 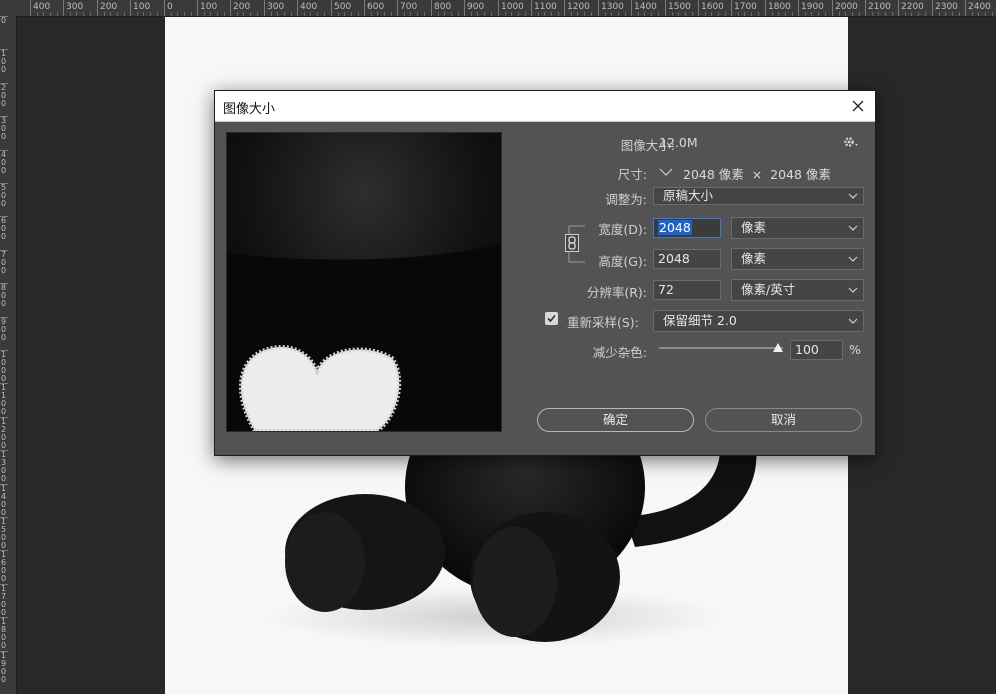 I want to click on image-preview, so click(x=364, y=282).